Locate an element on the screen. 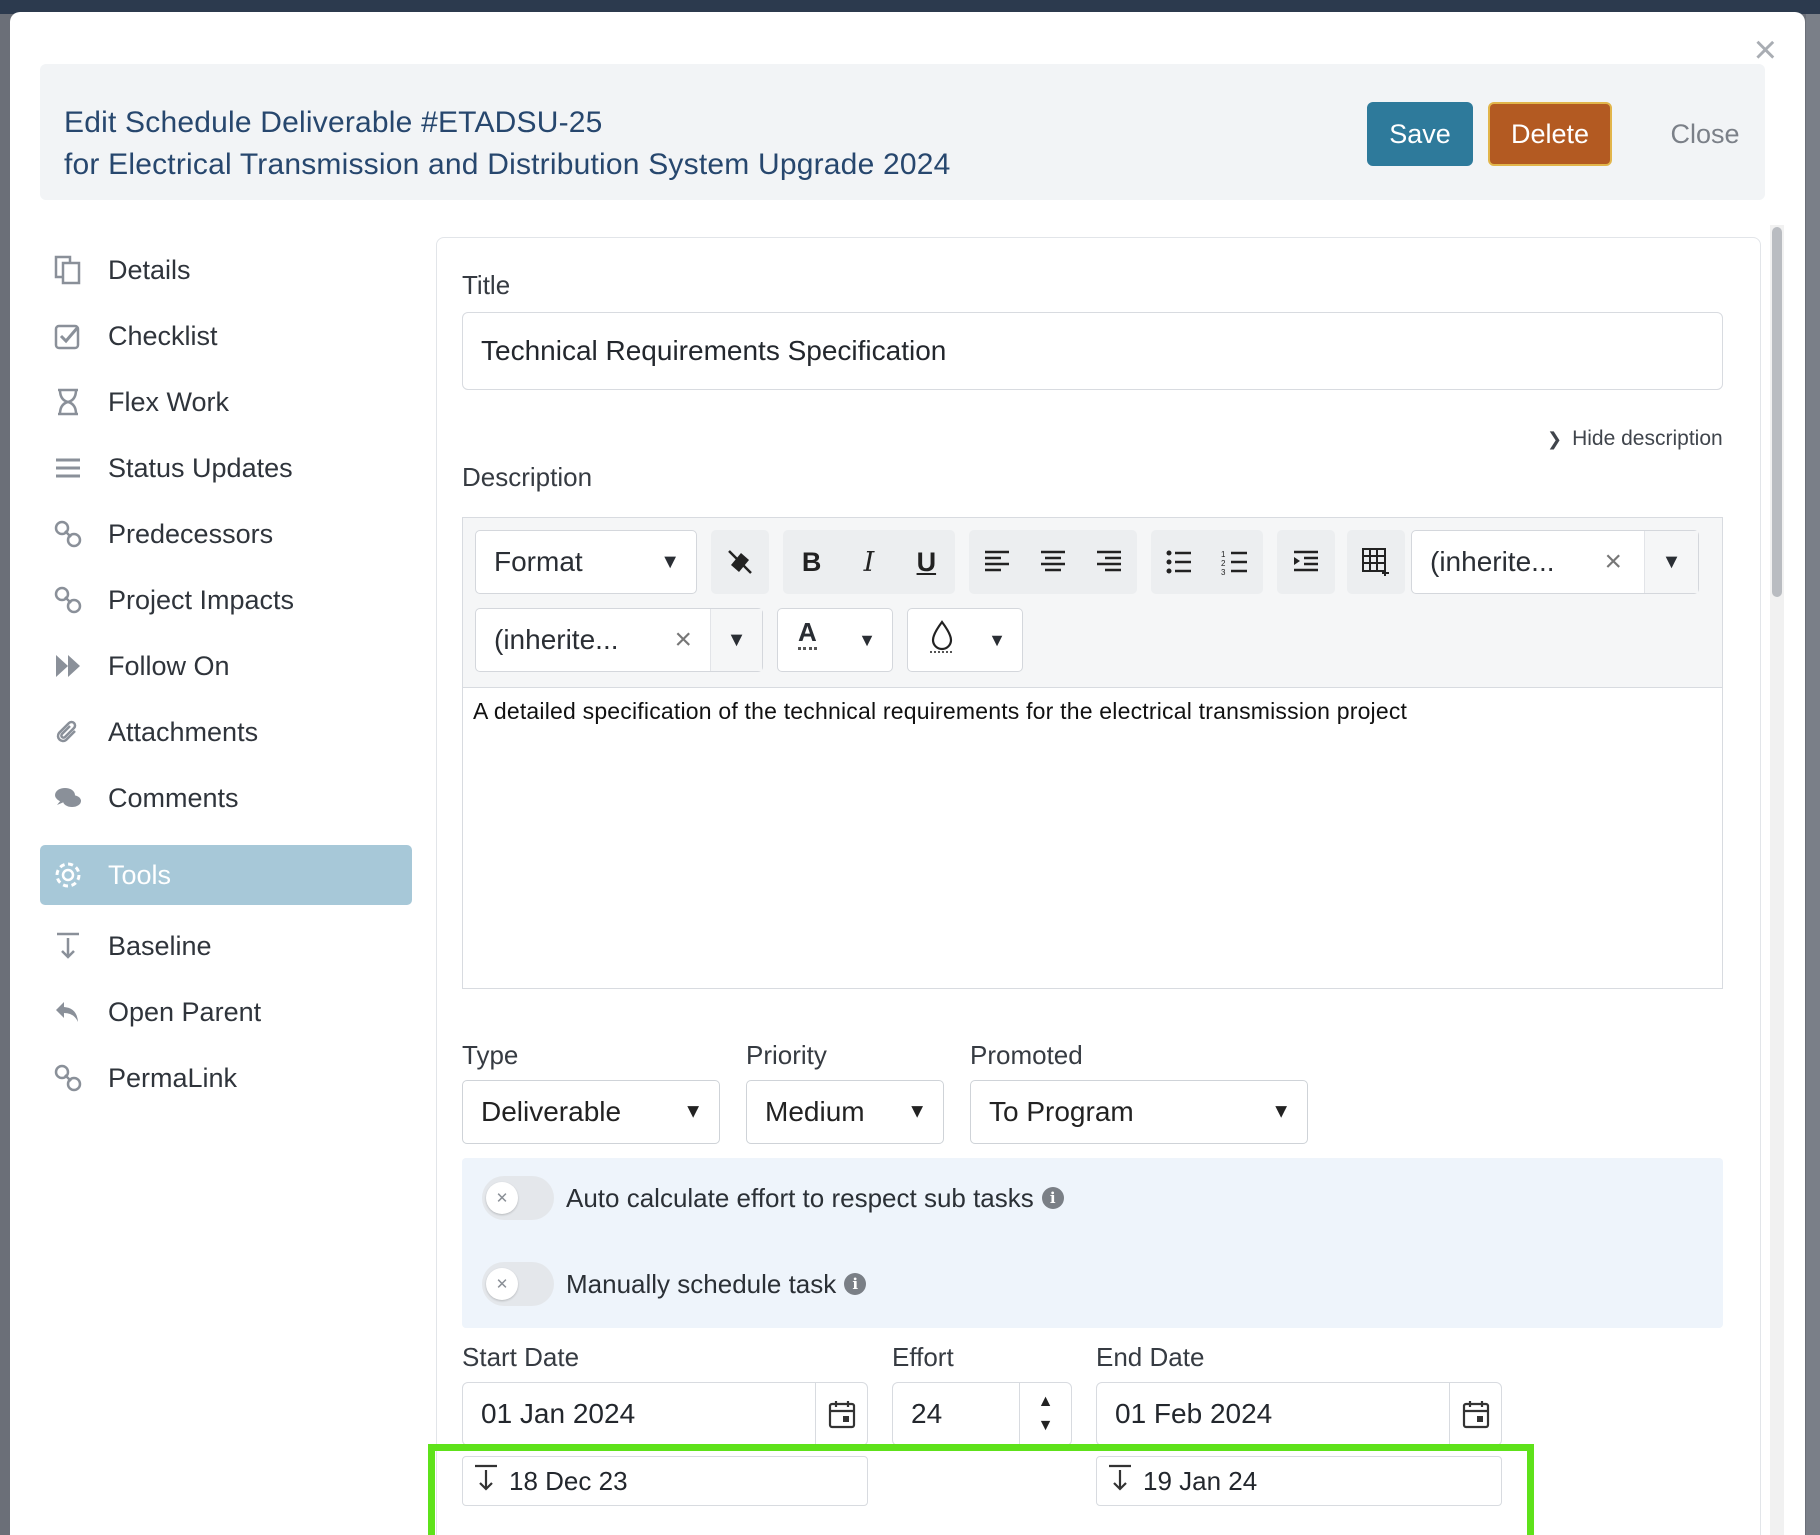 The image size is (1820, 1535). sidebar-item-open-parent: Open Parent is located at coordinates (226, 1012).